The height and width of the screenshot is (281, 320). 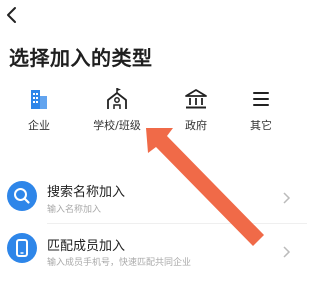 What do you see at coordinates (196, 125) in the screenshot?
I see `type-label: 政府` at bounding box center [196, 125].